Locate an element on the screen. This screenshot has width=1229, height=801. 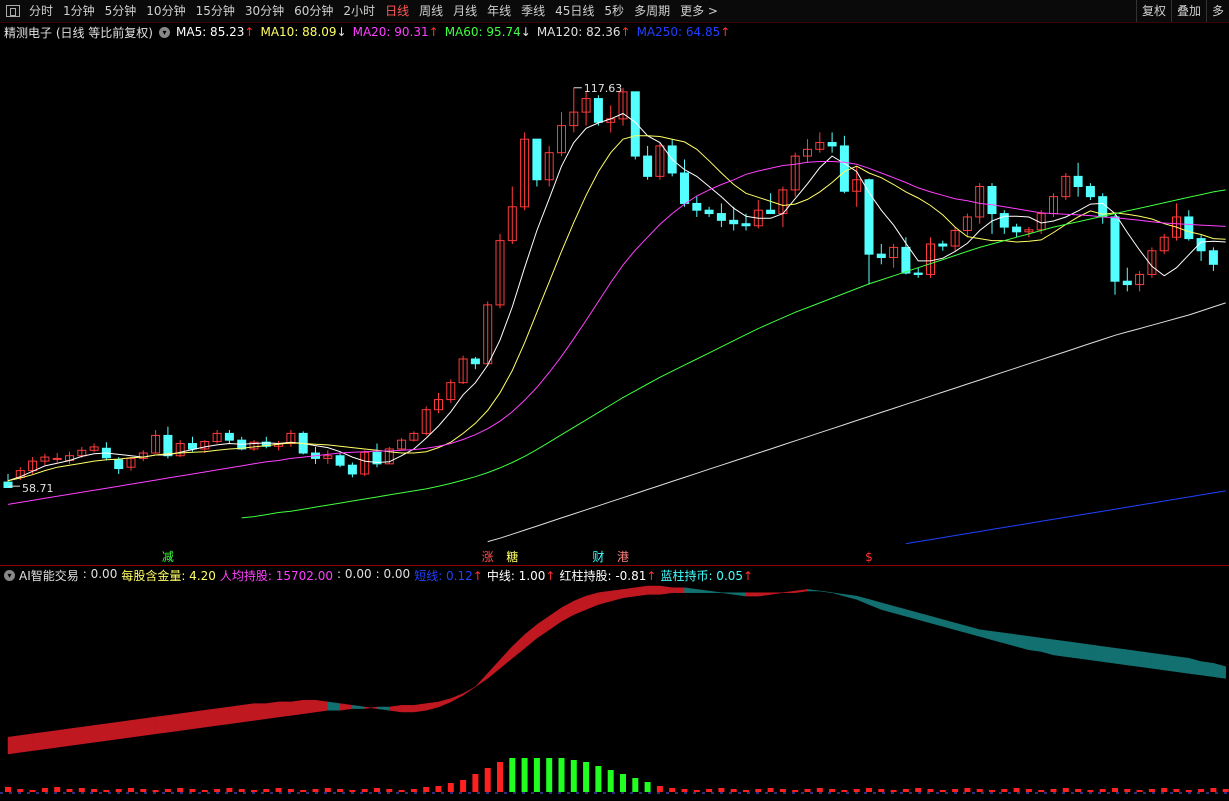
period-tab: 年线 is located at coordinates (499, 11).